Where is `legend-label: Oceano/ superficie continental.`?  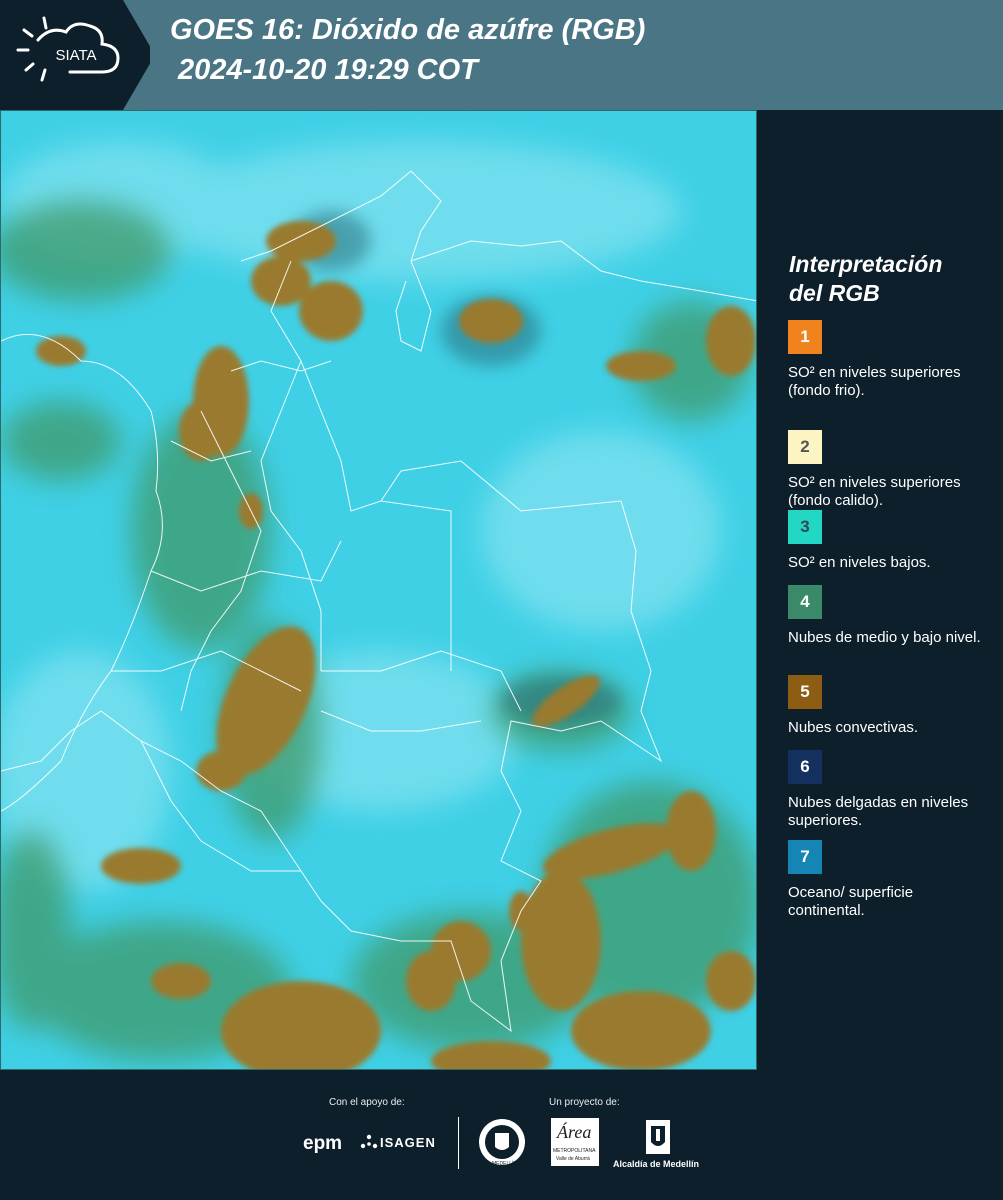
legend-label: Oceano/ superficie continental. is located at coordinates (851, 901).